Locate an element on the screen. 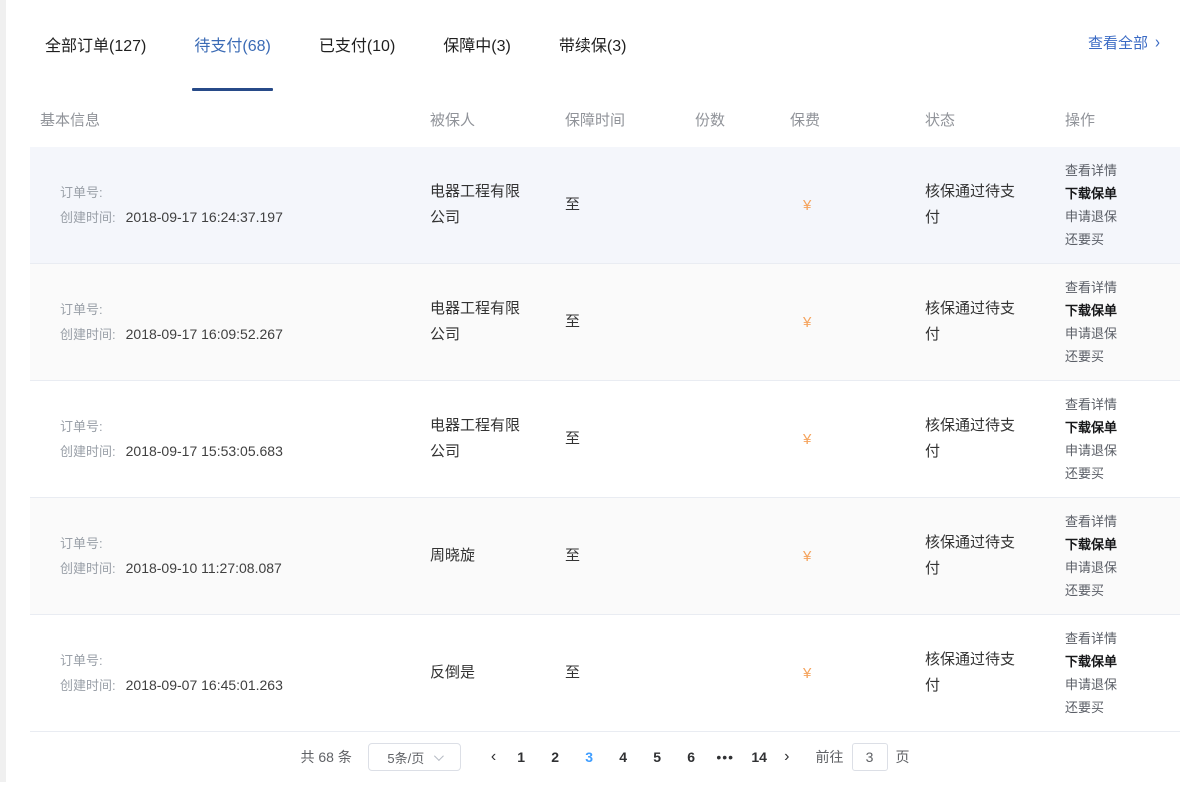  next-page-button: › is located at coordinates (786, 757).